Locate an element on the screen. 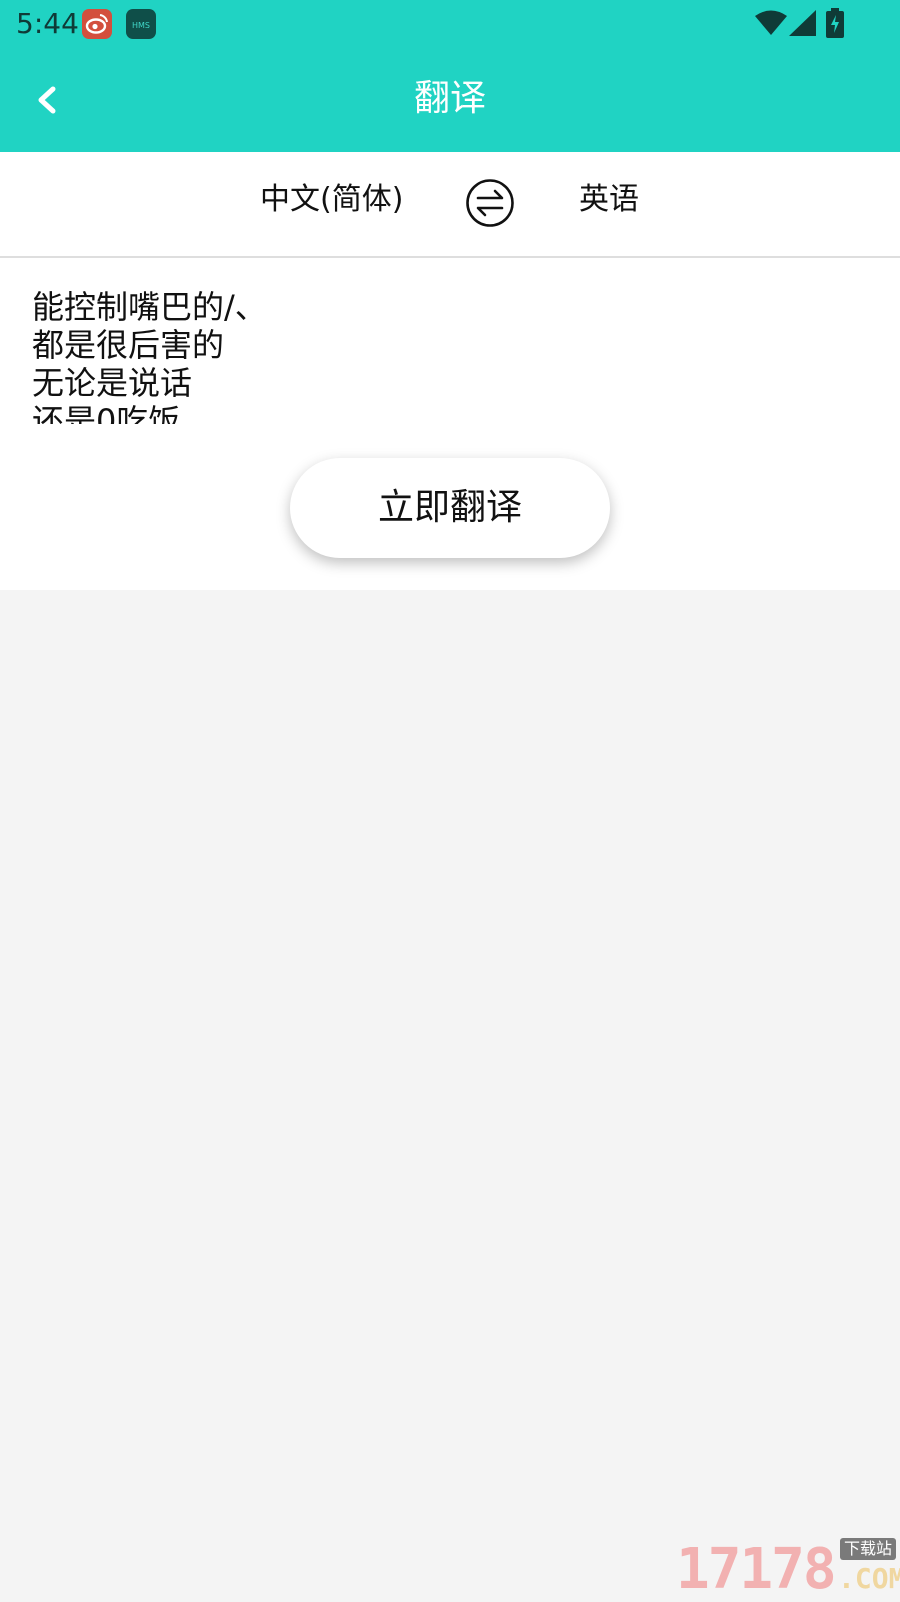  wifi-icon is located at coordinates (771, 22).